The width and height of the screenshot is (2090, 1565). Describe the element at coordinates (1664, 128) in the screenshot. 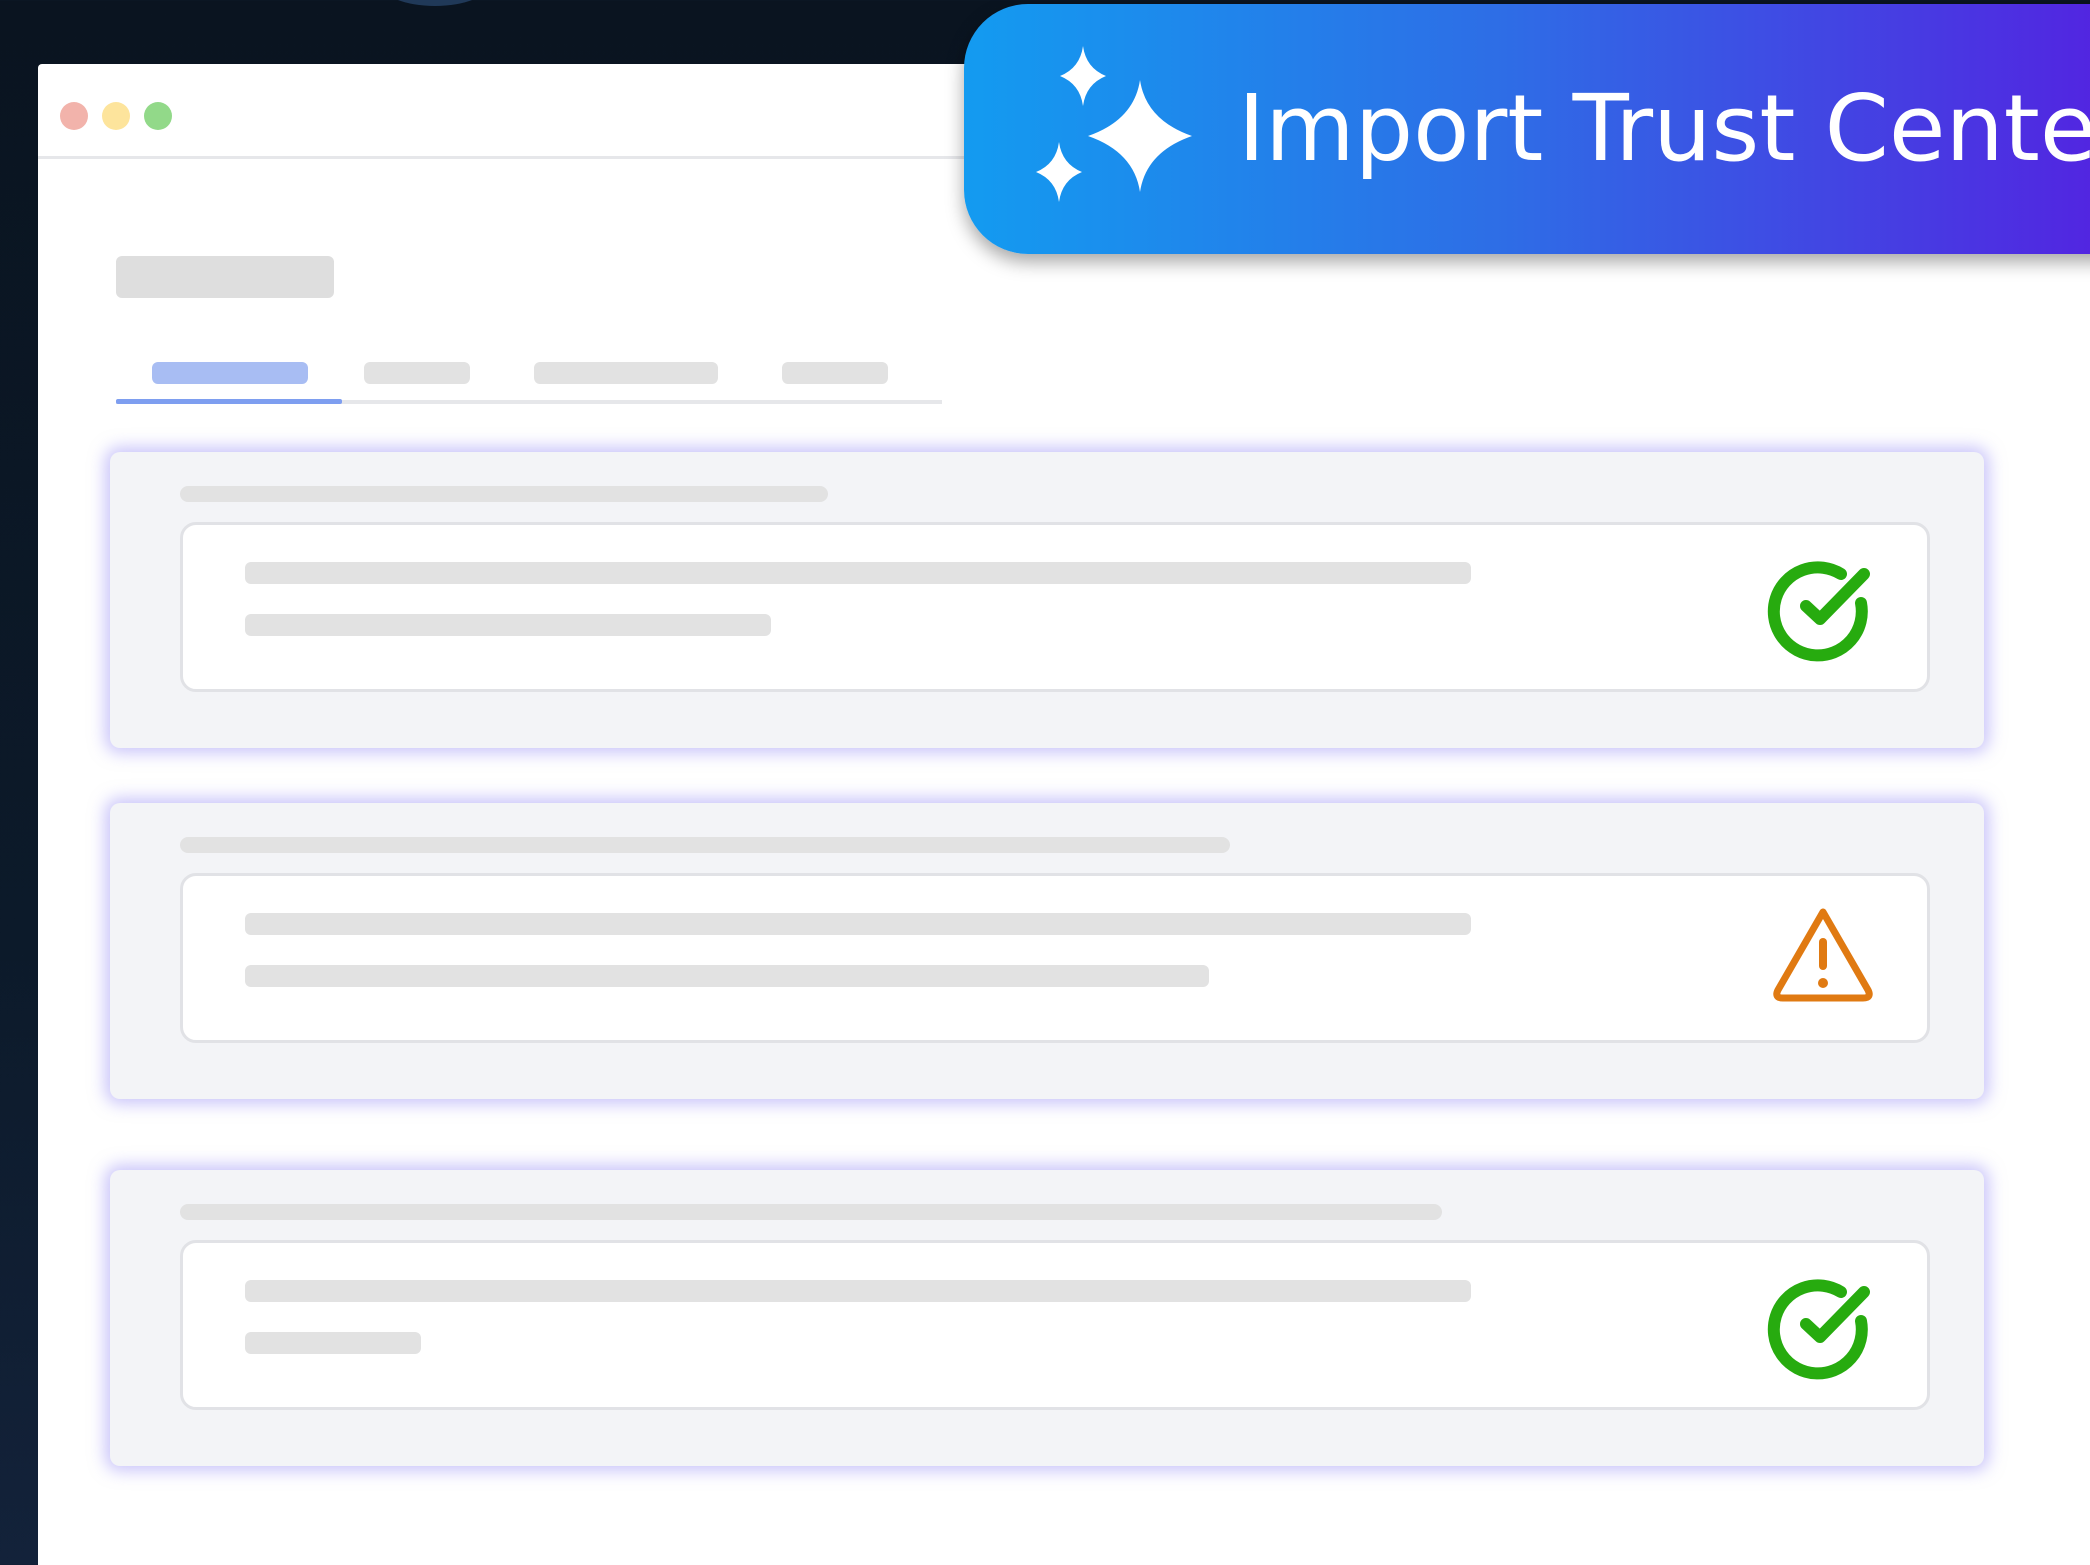

I see `banner-label: Import Trust Center` at that location.